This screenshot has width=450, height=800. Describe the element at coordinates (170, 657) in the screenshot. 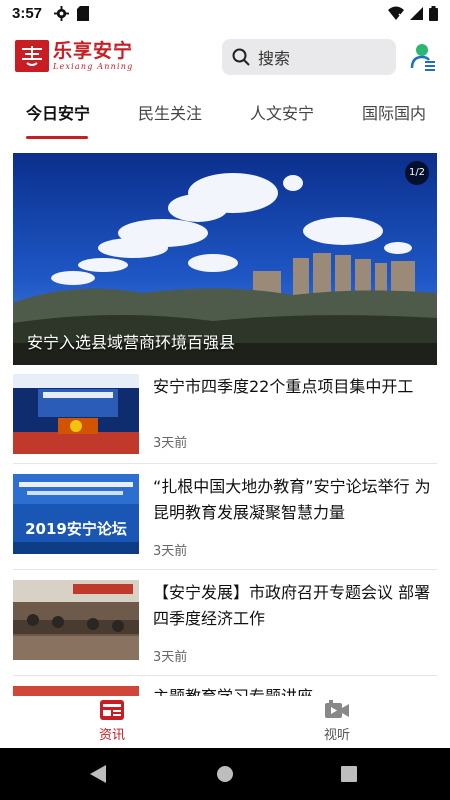

I see `news-time-3: 3天前` at that location.